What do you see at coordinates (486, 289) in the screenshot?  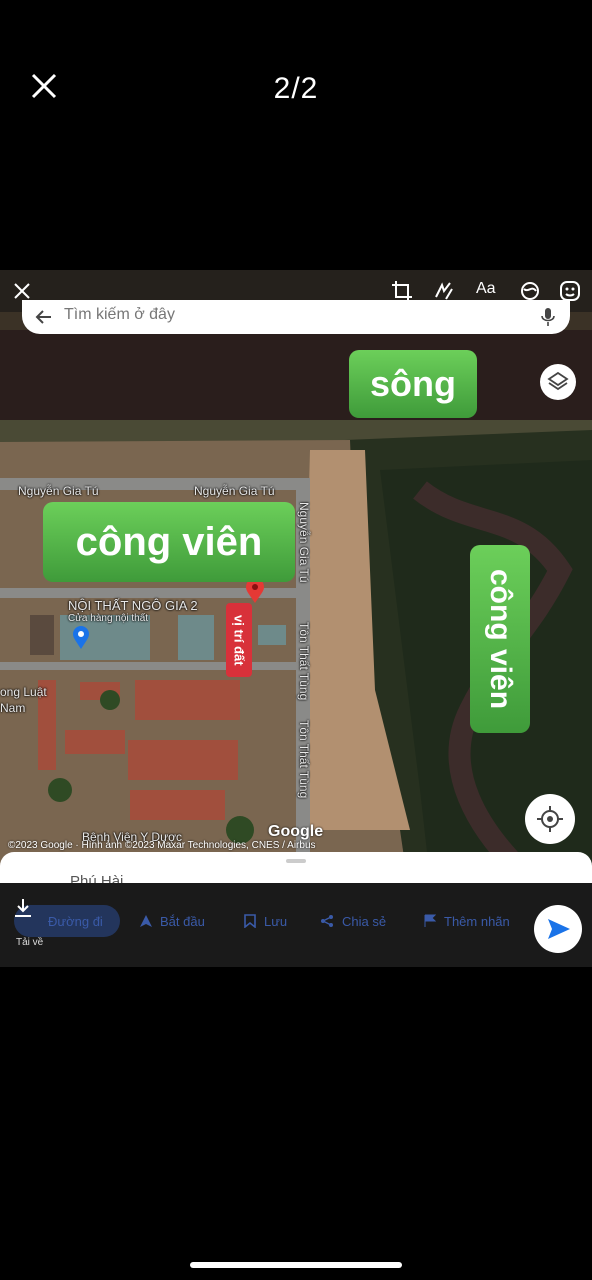 I see `text-icon: Aa` at bounding box center [486, 289].